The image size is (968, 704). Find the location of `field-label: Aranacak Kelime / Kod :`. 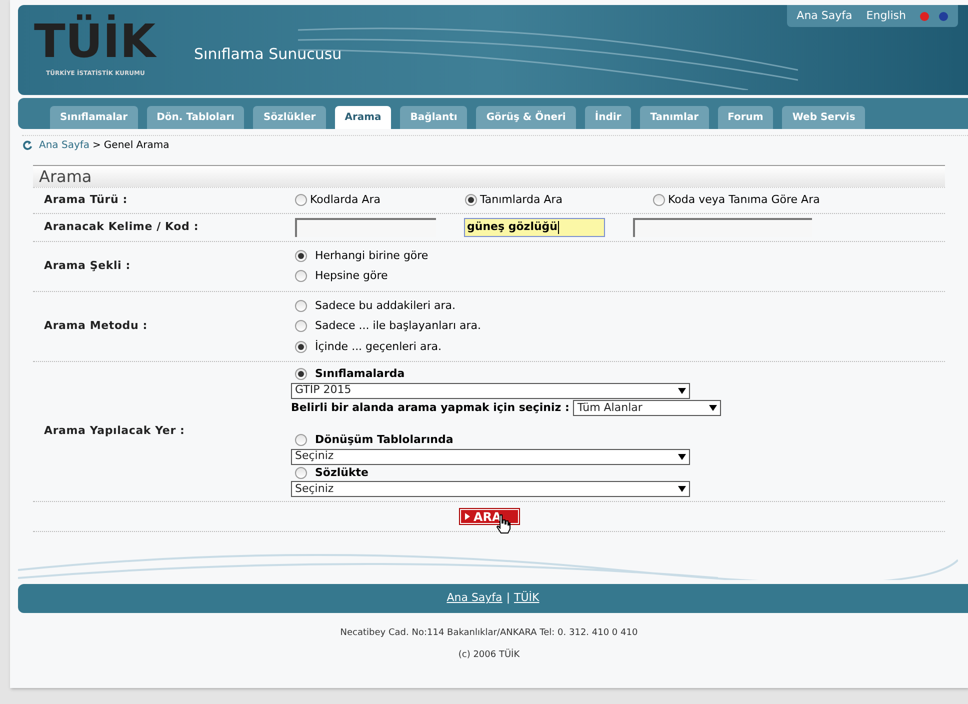

field-label: Aranacak Kelime / Kod : is located at coordinates (121, 226).